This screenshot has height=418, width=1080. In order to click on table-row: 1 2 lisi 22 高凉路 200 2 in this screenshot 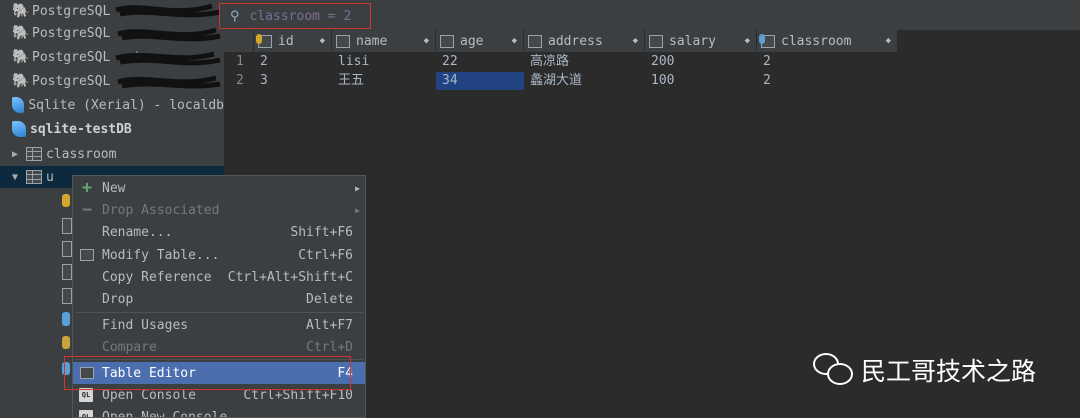, I will do `click(561, 62)`.